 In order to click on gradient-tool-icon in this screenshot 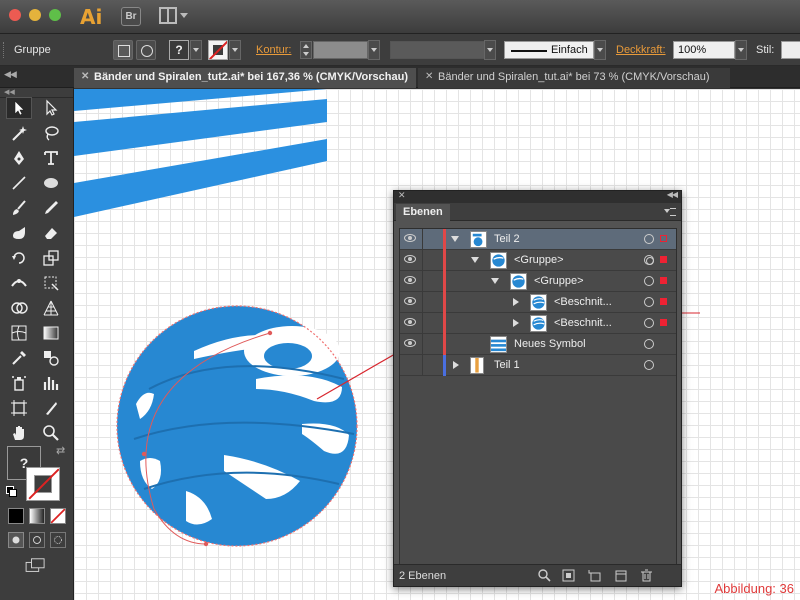, I will do `click(51, 333)`.